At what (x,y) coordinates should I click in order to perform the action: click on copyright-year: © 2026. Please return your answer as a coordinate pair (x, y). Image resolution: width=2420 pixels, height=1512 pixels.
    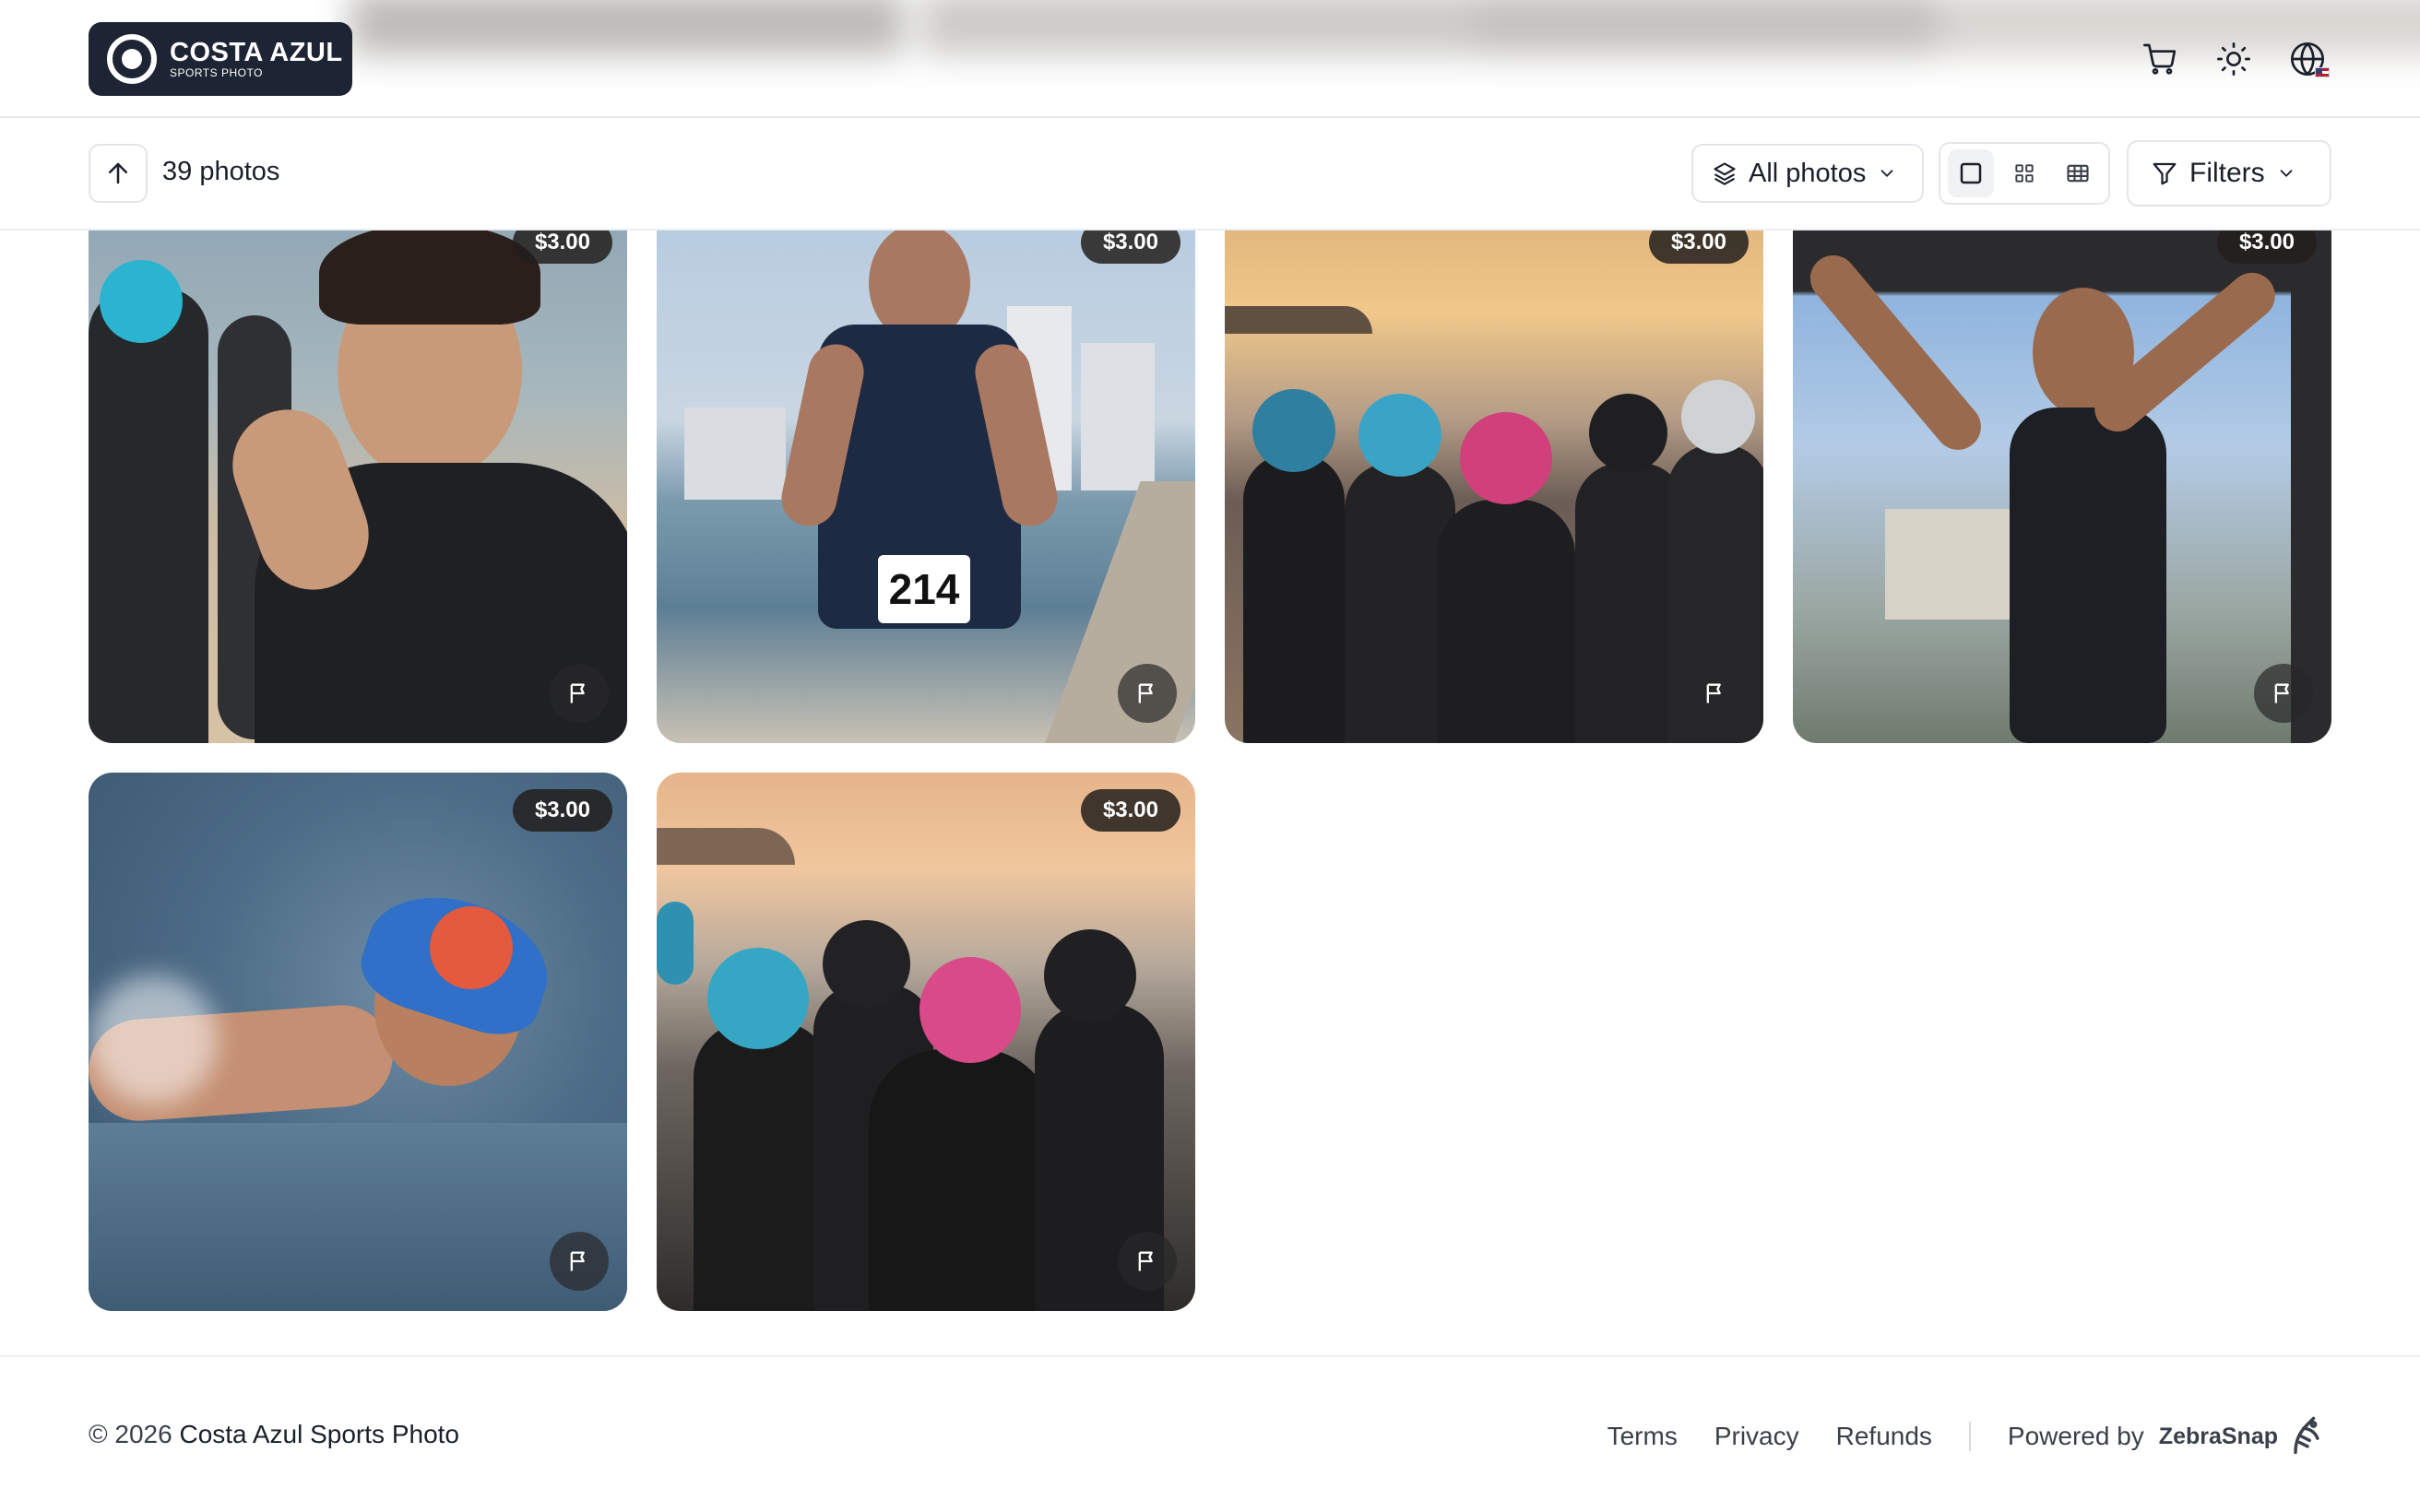
    Looking at the image, I should click on (130, 1434).